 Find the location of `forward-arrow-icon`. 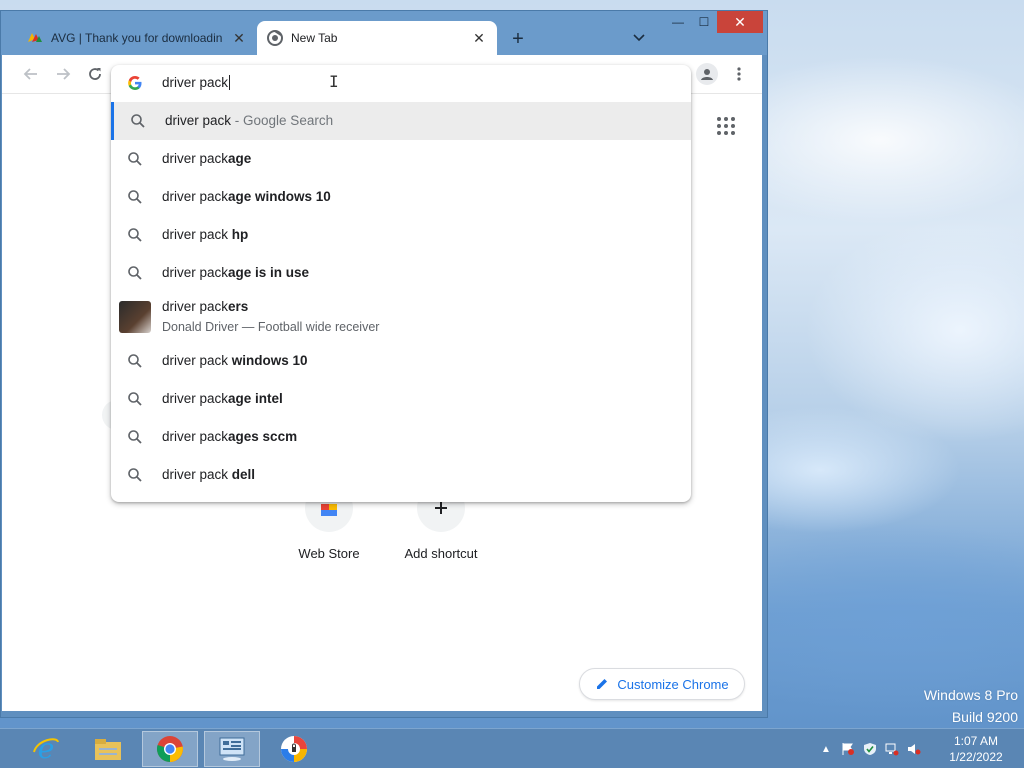

forward-arrow-icon is located at coordinates (63, 74).